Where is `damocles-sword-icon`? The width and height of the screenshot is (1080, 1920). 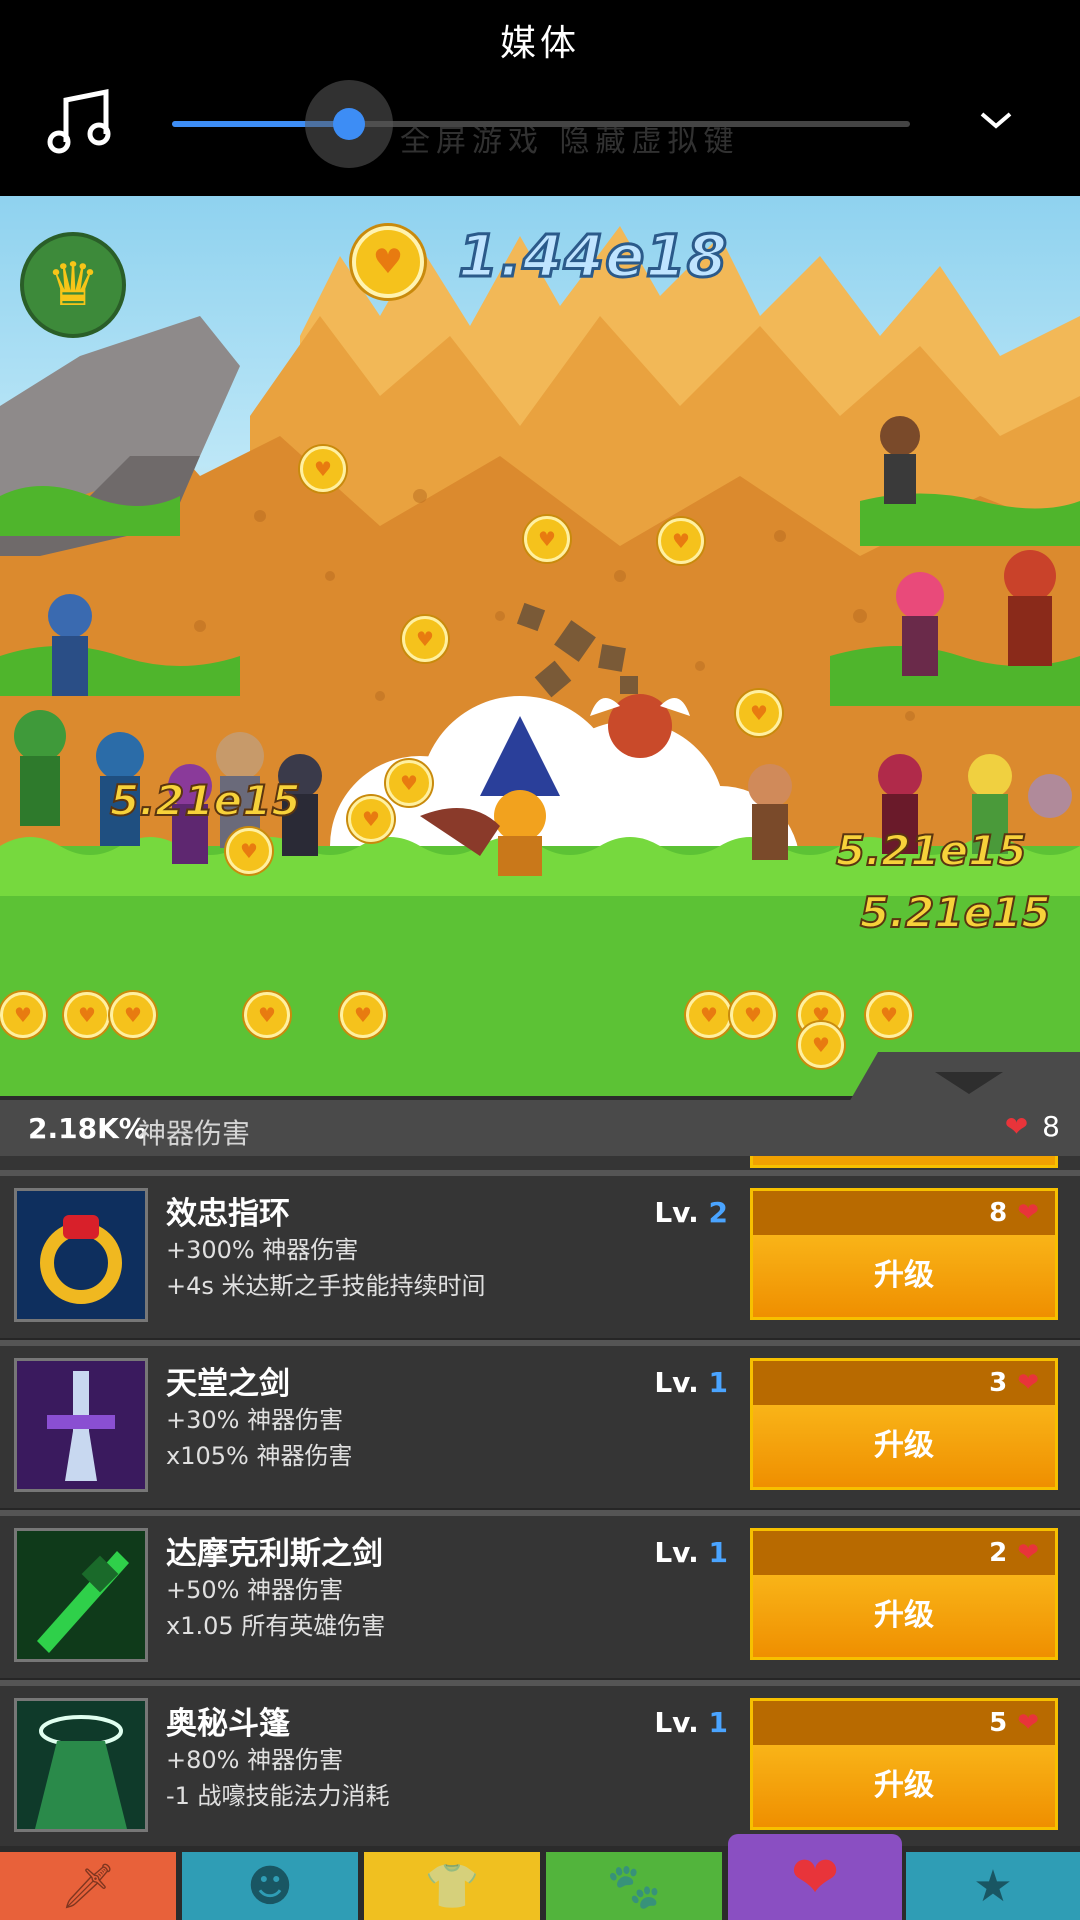 damocles-sword-icon is located at coordinates (81, 1595).